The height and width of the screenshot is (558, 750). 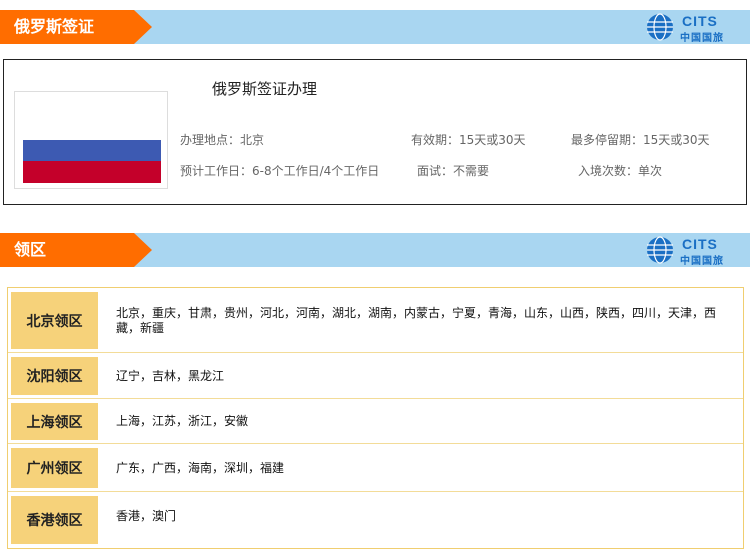 What do you see at coordinates (222, 140) in the screenshot?
I see `visa-location: 办理地点：北京` at bounding box center [222, 140].